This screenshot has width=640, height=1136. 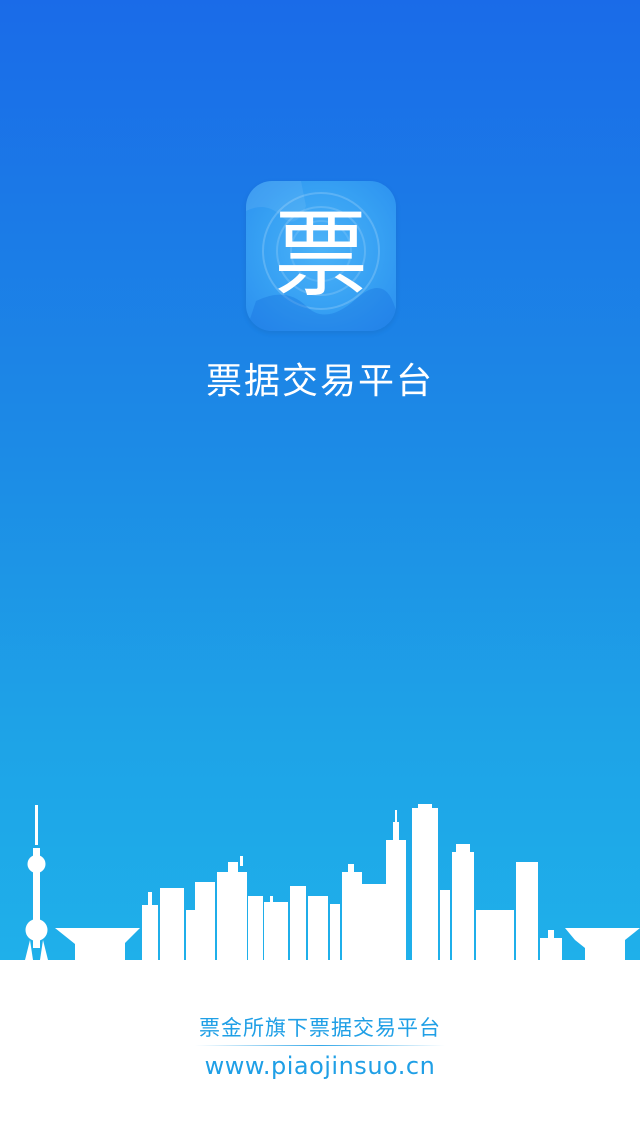 I want to click on footer-divider, so click(x=320, y=1045).